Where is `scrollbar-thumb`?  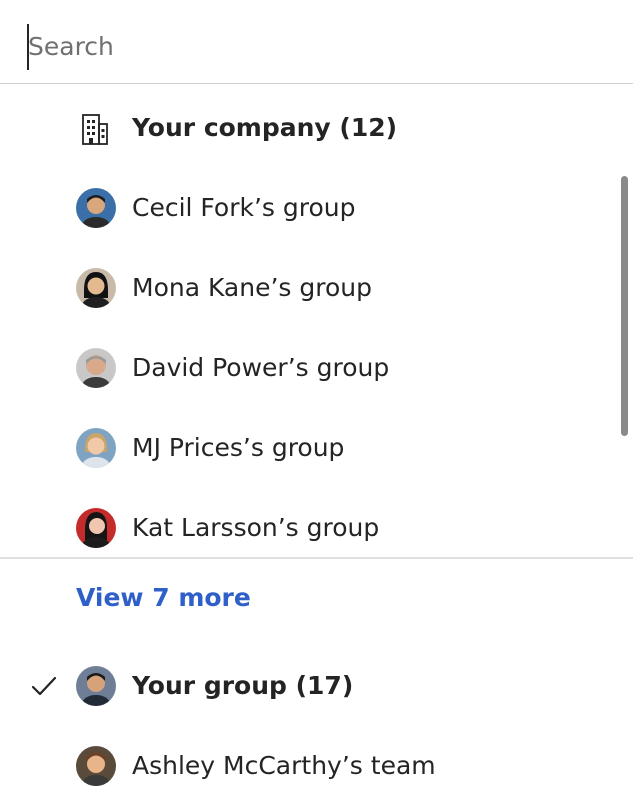
scrollbar-thumb is located at coordinates (624, 306).